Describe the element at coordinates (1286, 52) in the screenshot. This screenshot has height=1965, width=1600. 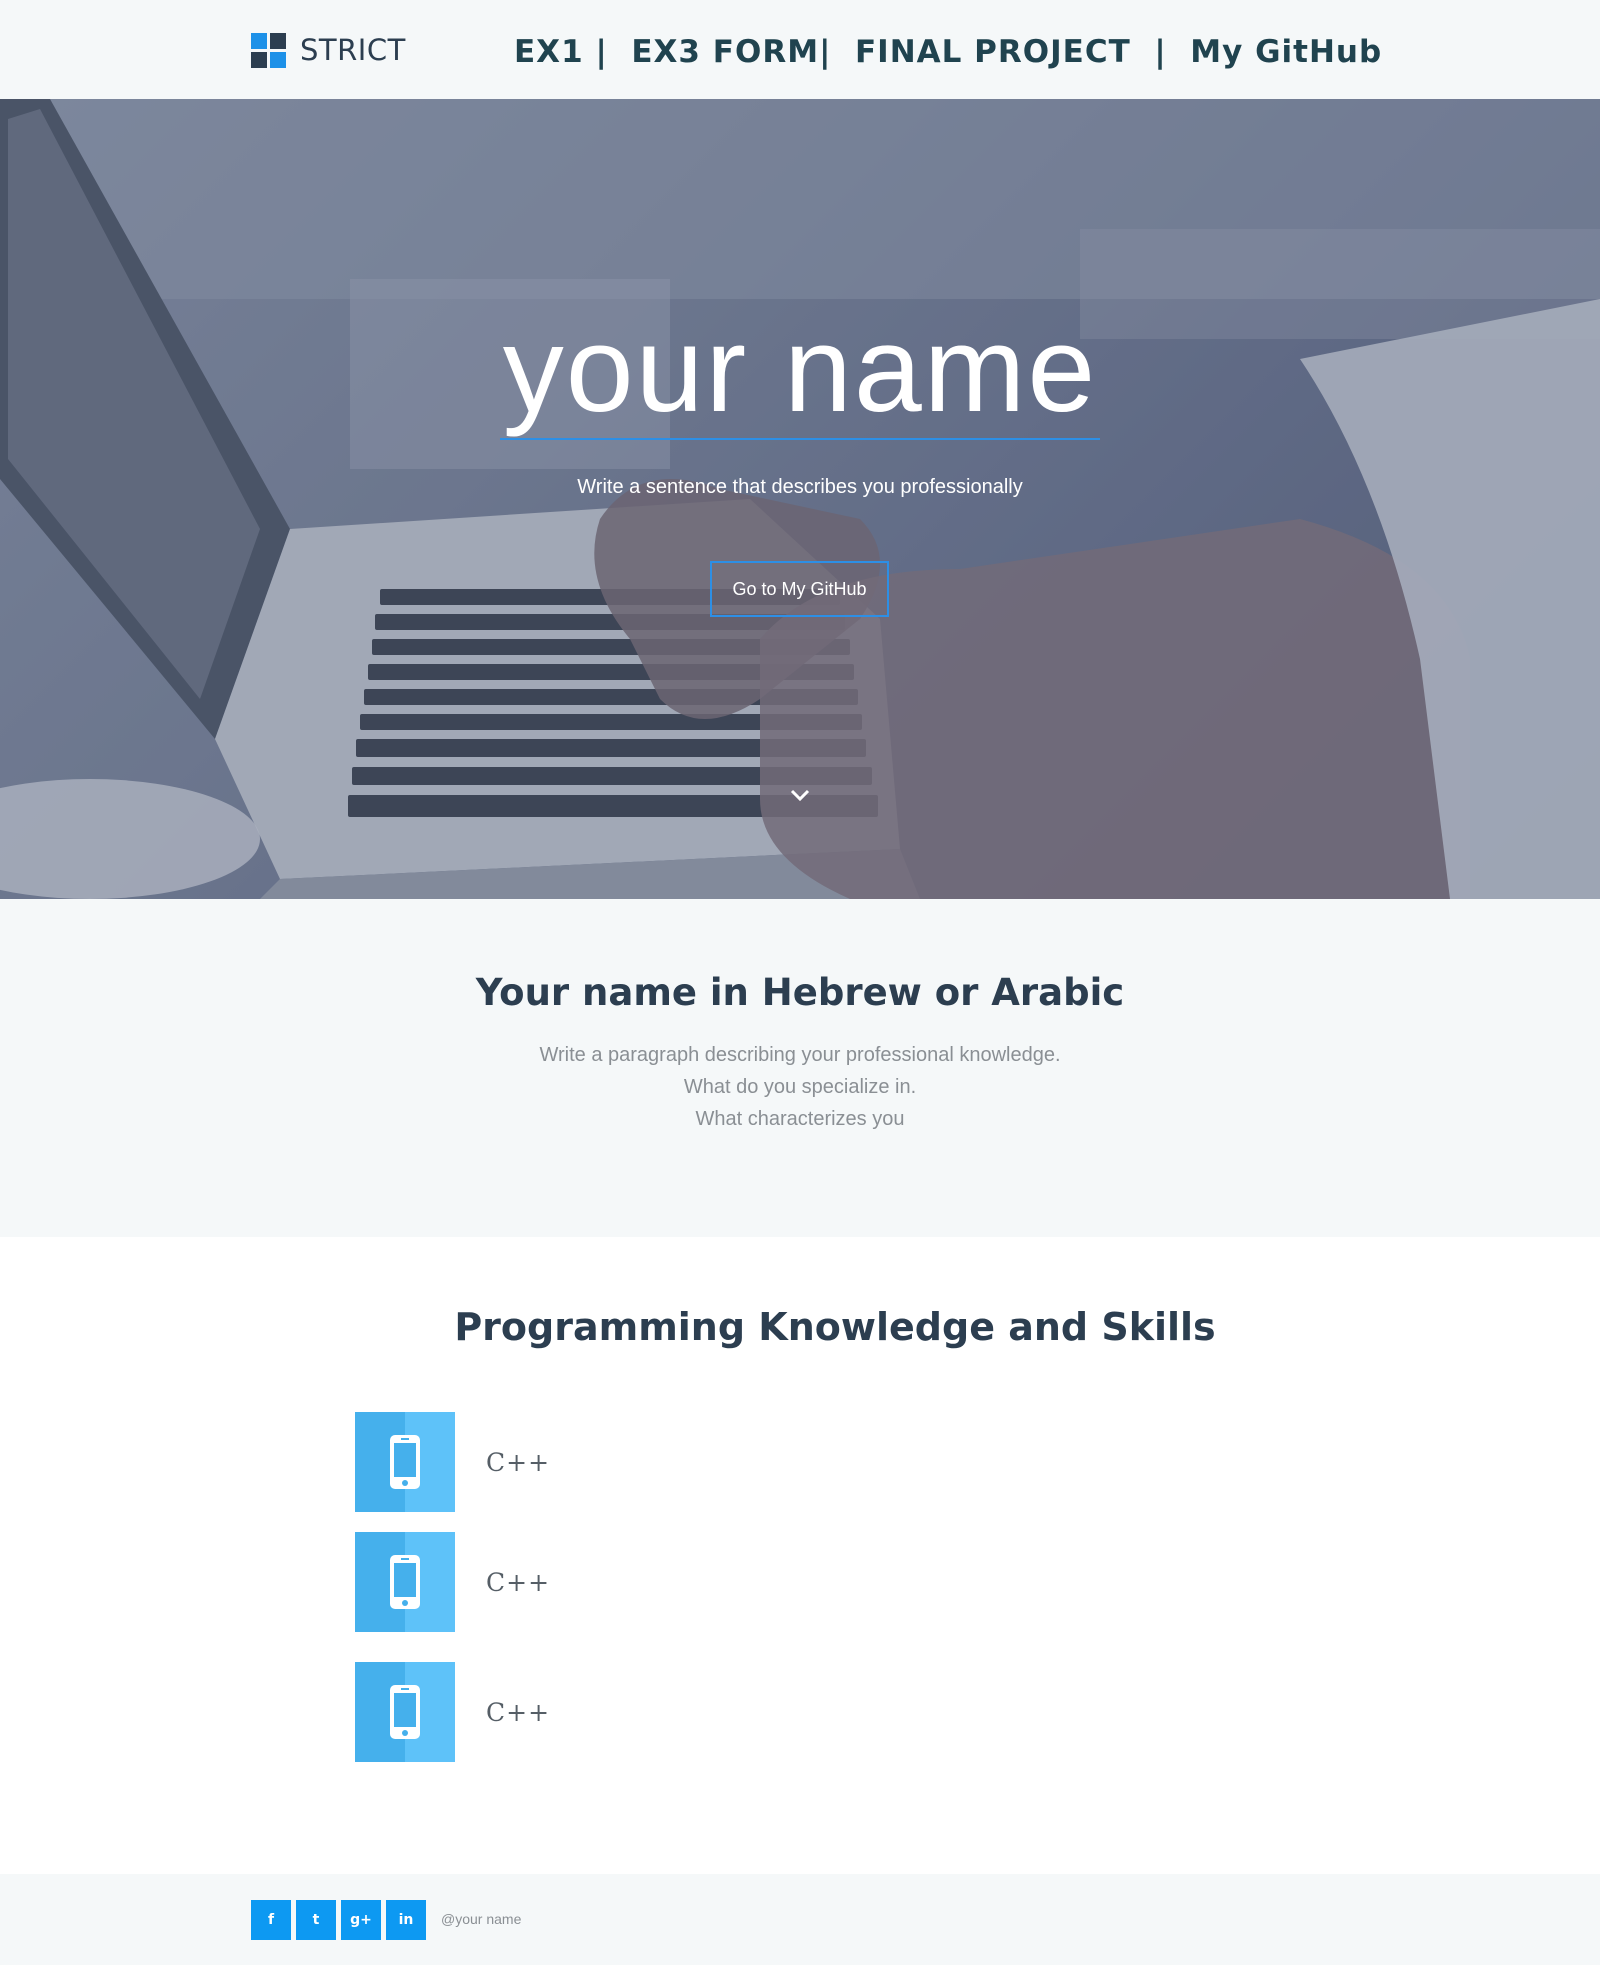
I see `nav-link-github: My GitHub` at that location.